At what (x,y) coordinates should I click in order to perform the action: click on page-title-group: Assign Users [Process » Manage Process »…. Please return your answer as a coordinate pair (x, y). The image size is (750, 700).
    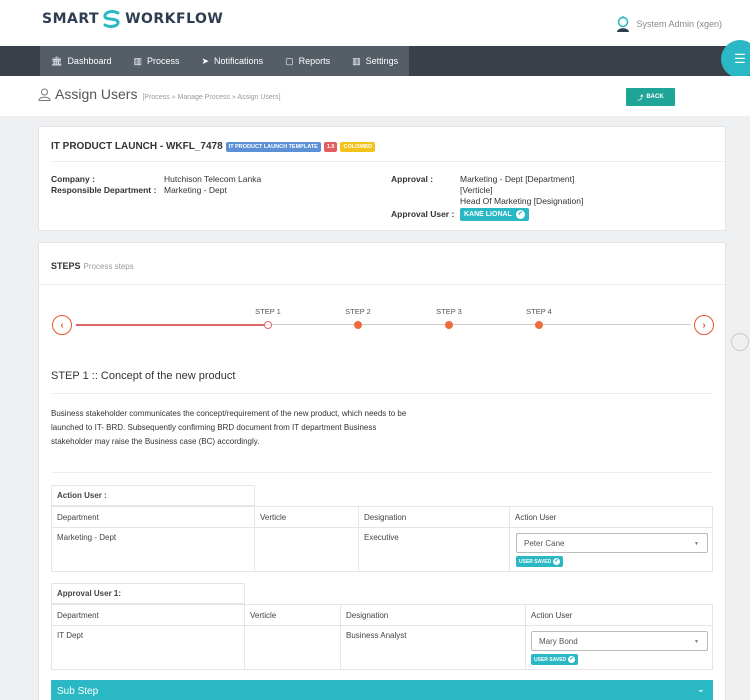
    Looking at the image, I should click on (159, 94).